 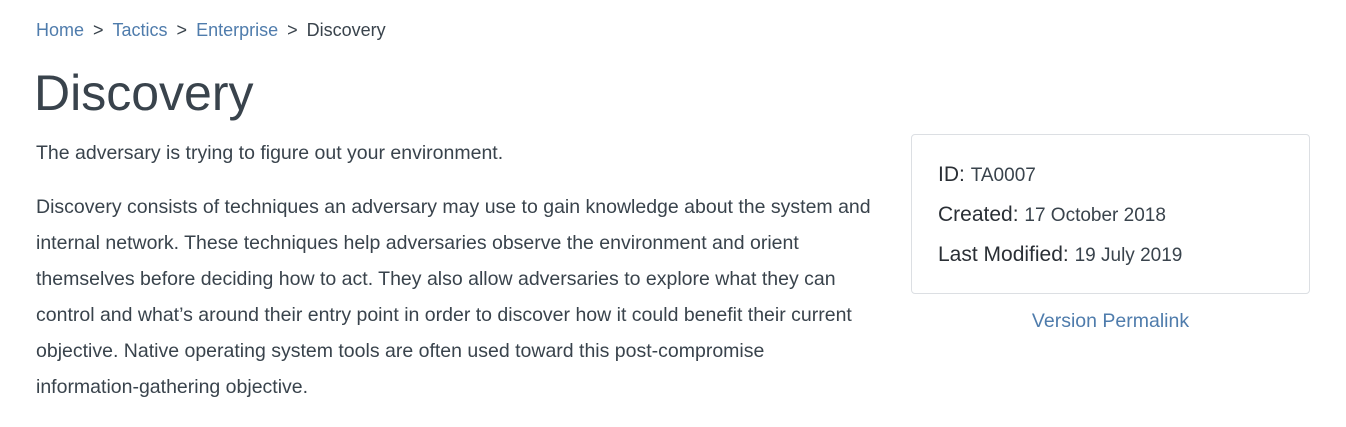 I want to click on page-title: Discovery, so click(x=144, y=93).